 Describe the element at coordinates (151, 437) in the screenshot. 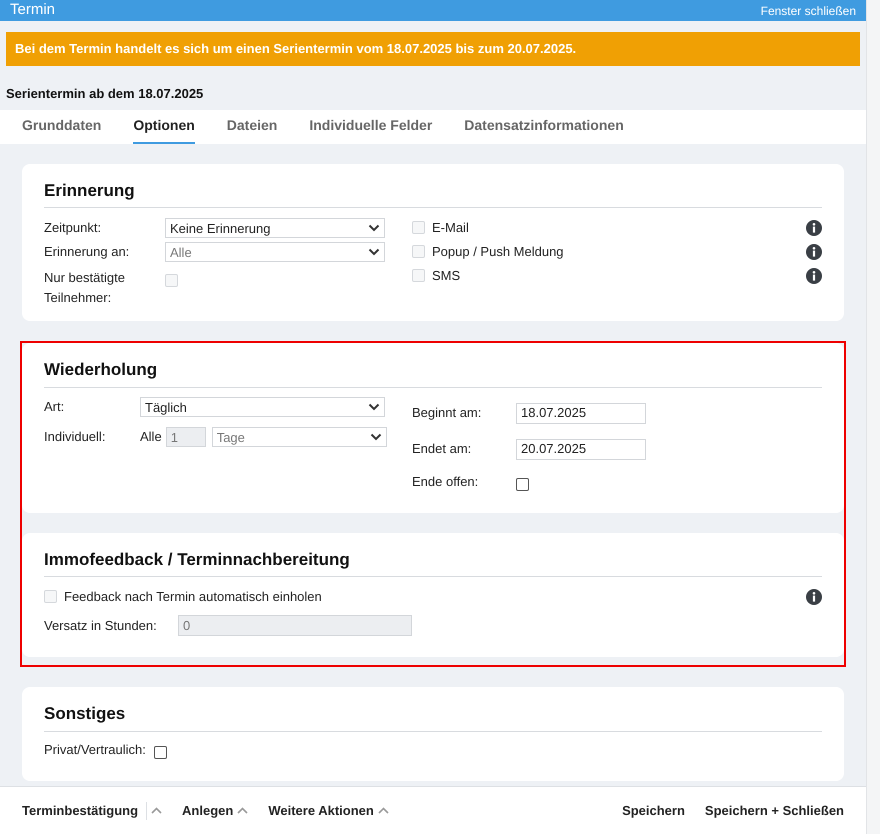

I see `prefix-label: Alle` at that location.